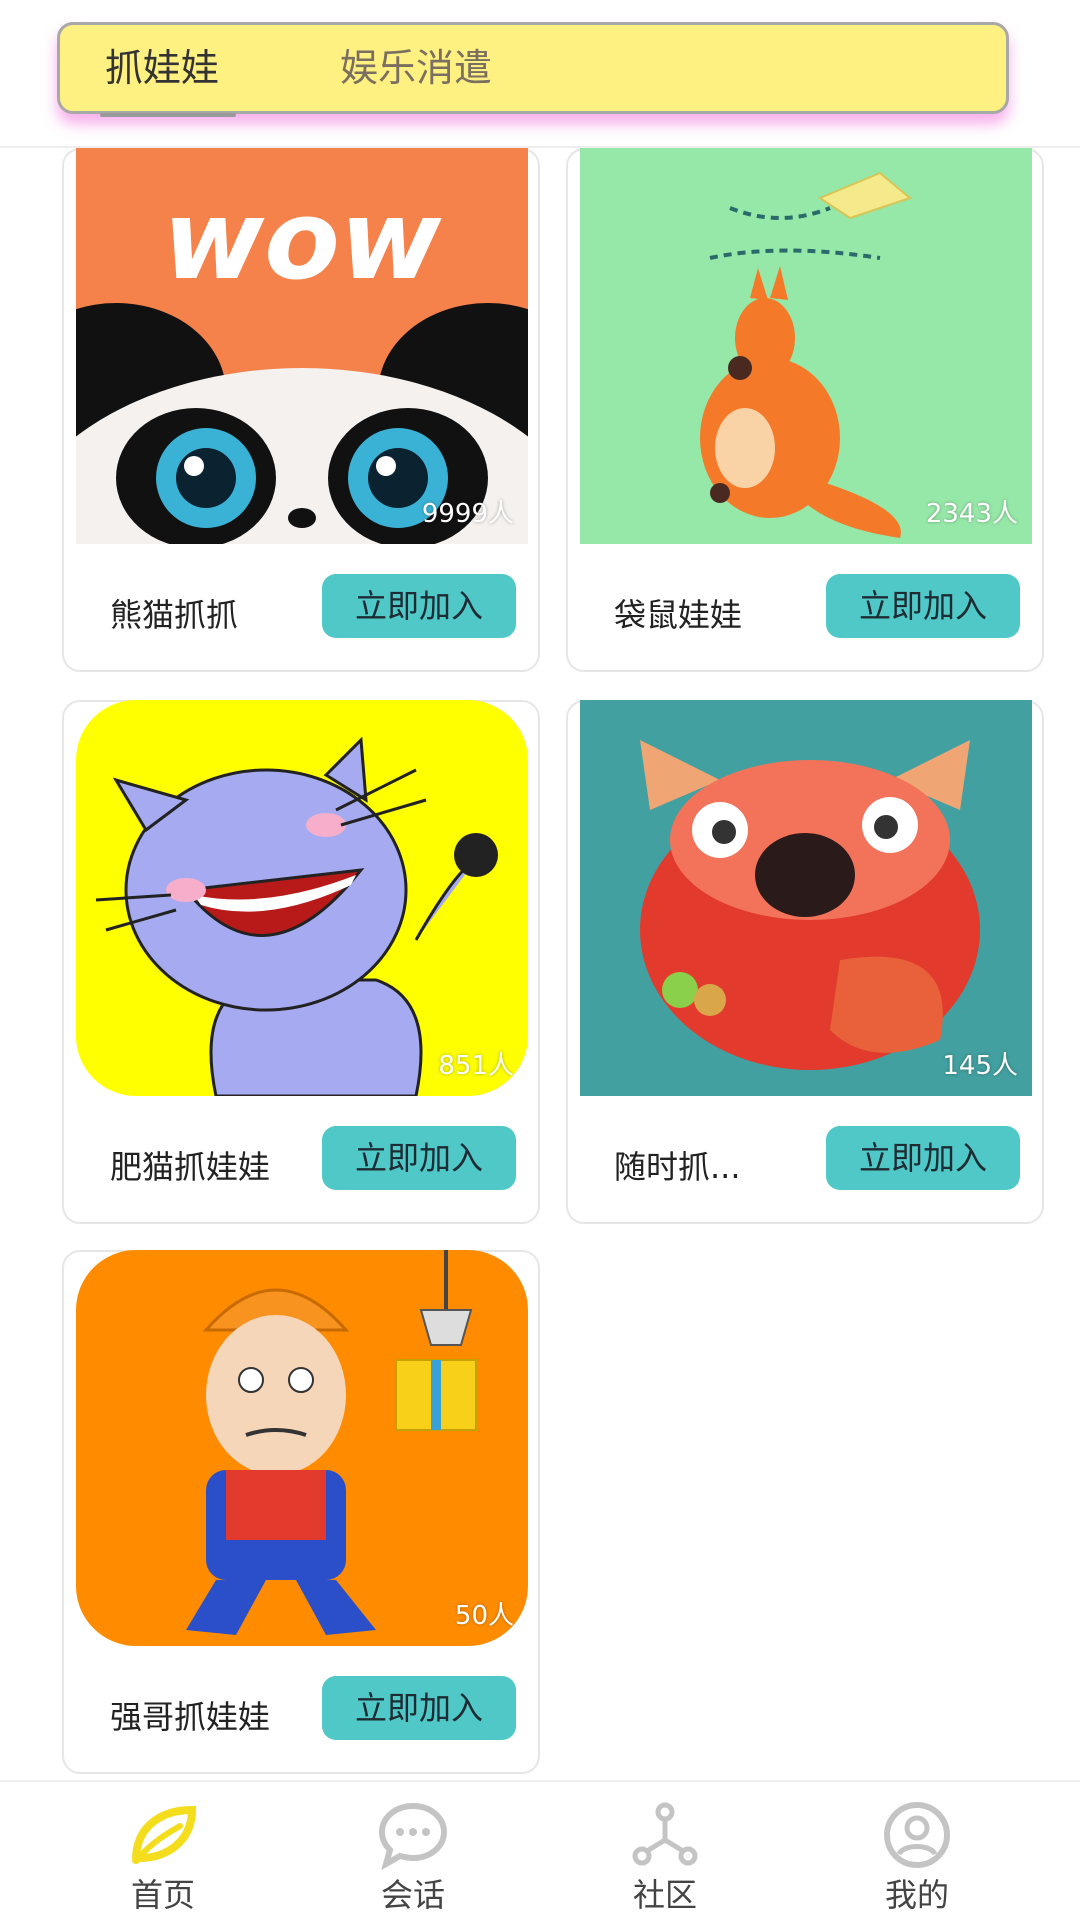  I want to click on participant-count: 50人, so click(484, 1616).